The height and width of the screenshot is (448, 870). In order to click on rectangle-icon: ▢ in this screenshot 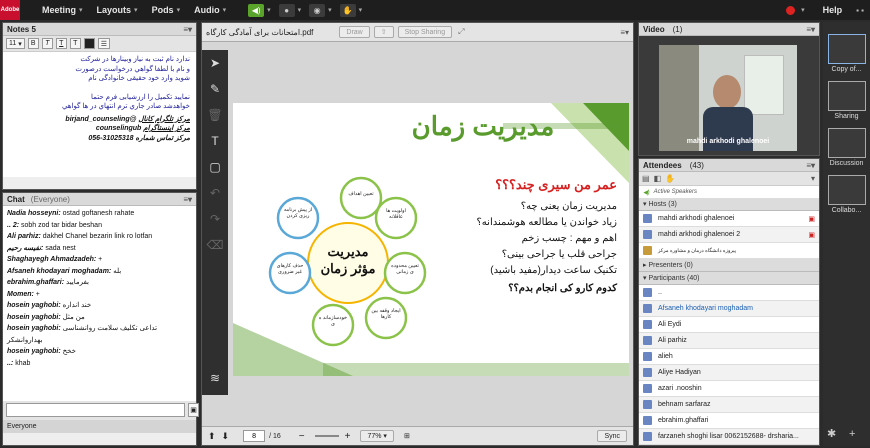, I will do `click(215, 167)`.